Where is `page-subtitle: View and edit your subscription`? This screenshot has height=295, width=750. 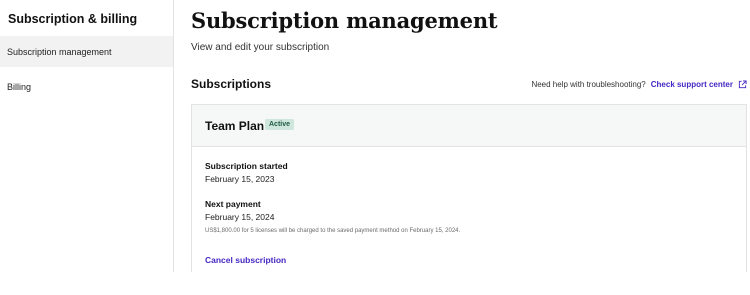 page-subtitle: View and edit your subscription is located at coordinates (260, 47).